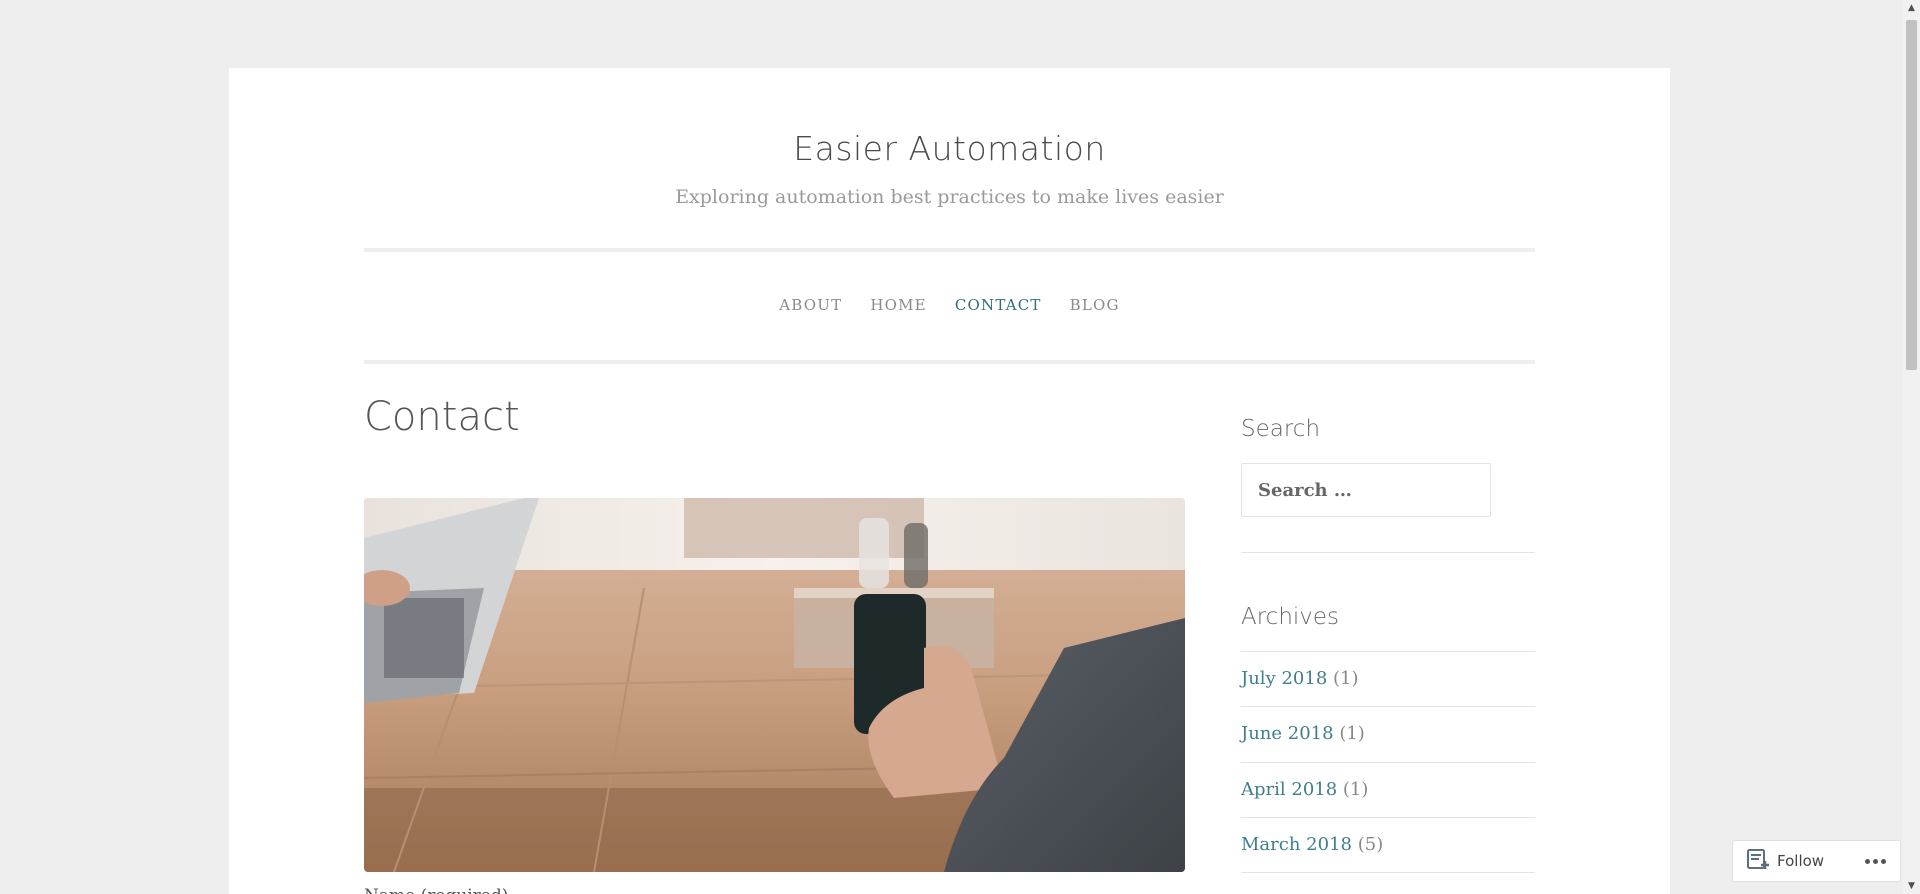 The image size is (1920, 894). I want to click on nav-item-contact: CONTACT, so click(998, 305).